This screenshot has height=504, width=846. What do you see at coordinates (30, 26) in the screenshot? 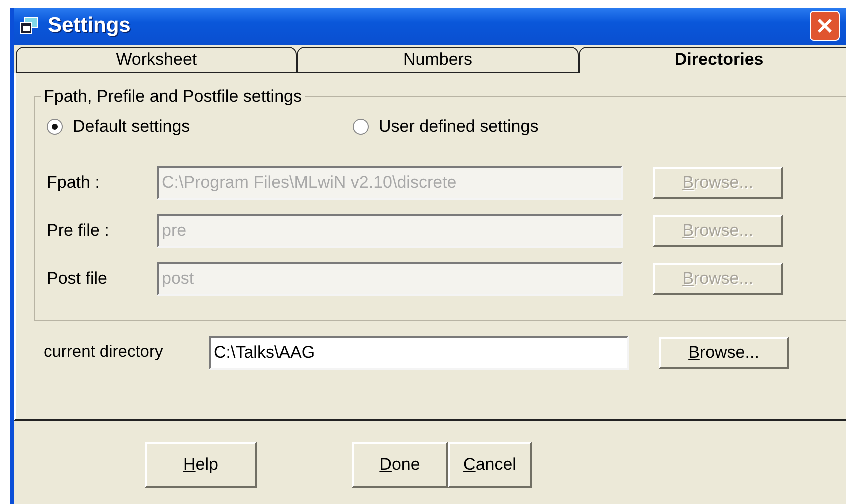
I see `window-app-icon` at bounding box center [30, 26].